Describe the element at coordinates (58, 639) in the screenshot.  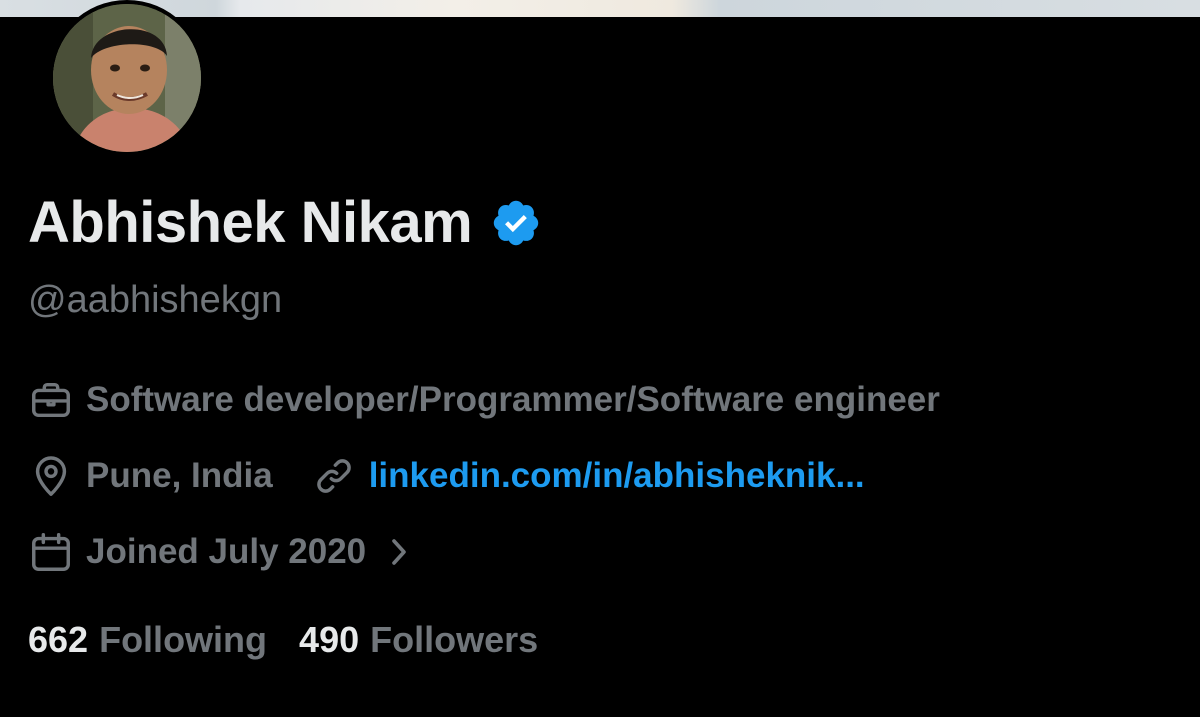
I see `following-count: 662` at that location.